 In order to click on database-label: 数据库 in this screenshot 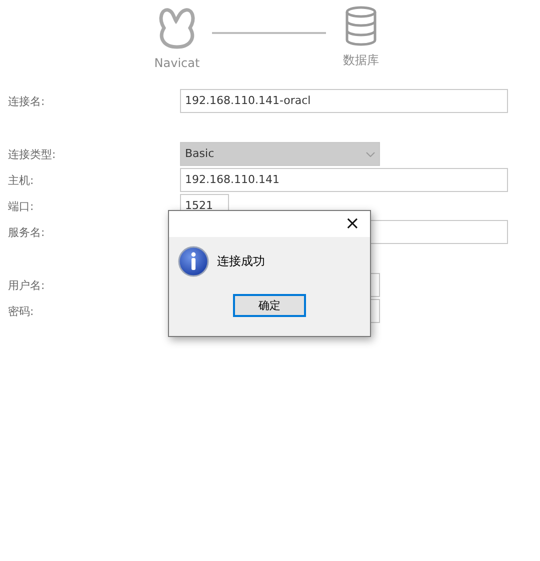, I will do `click(361, 60)`.